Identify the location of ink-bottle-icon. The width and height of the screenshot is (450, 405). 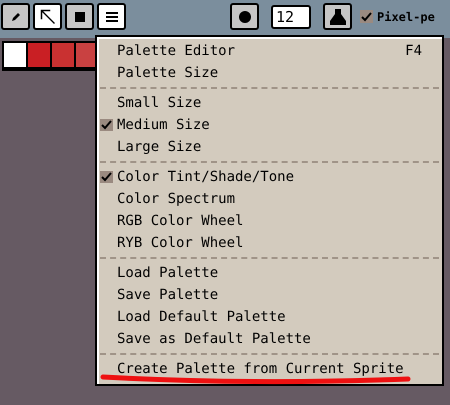
(337, 17).